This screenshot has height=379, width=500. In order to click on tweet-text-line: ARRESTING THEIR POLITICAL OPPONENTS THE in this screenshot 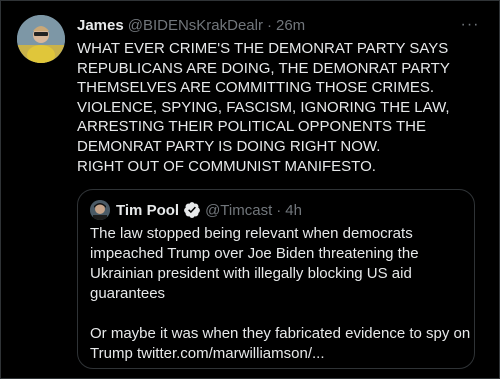, I will do `click(251, 127)`.